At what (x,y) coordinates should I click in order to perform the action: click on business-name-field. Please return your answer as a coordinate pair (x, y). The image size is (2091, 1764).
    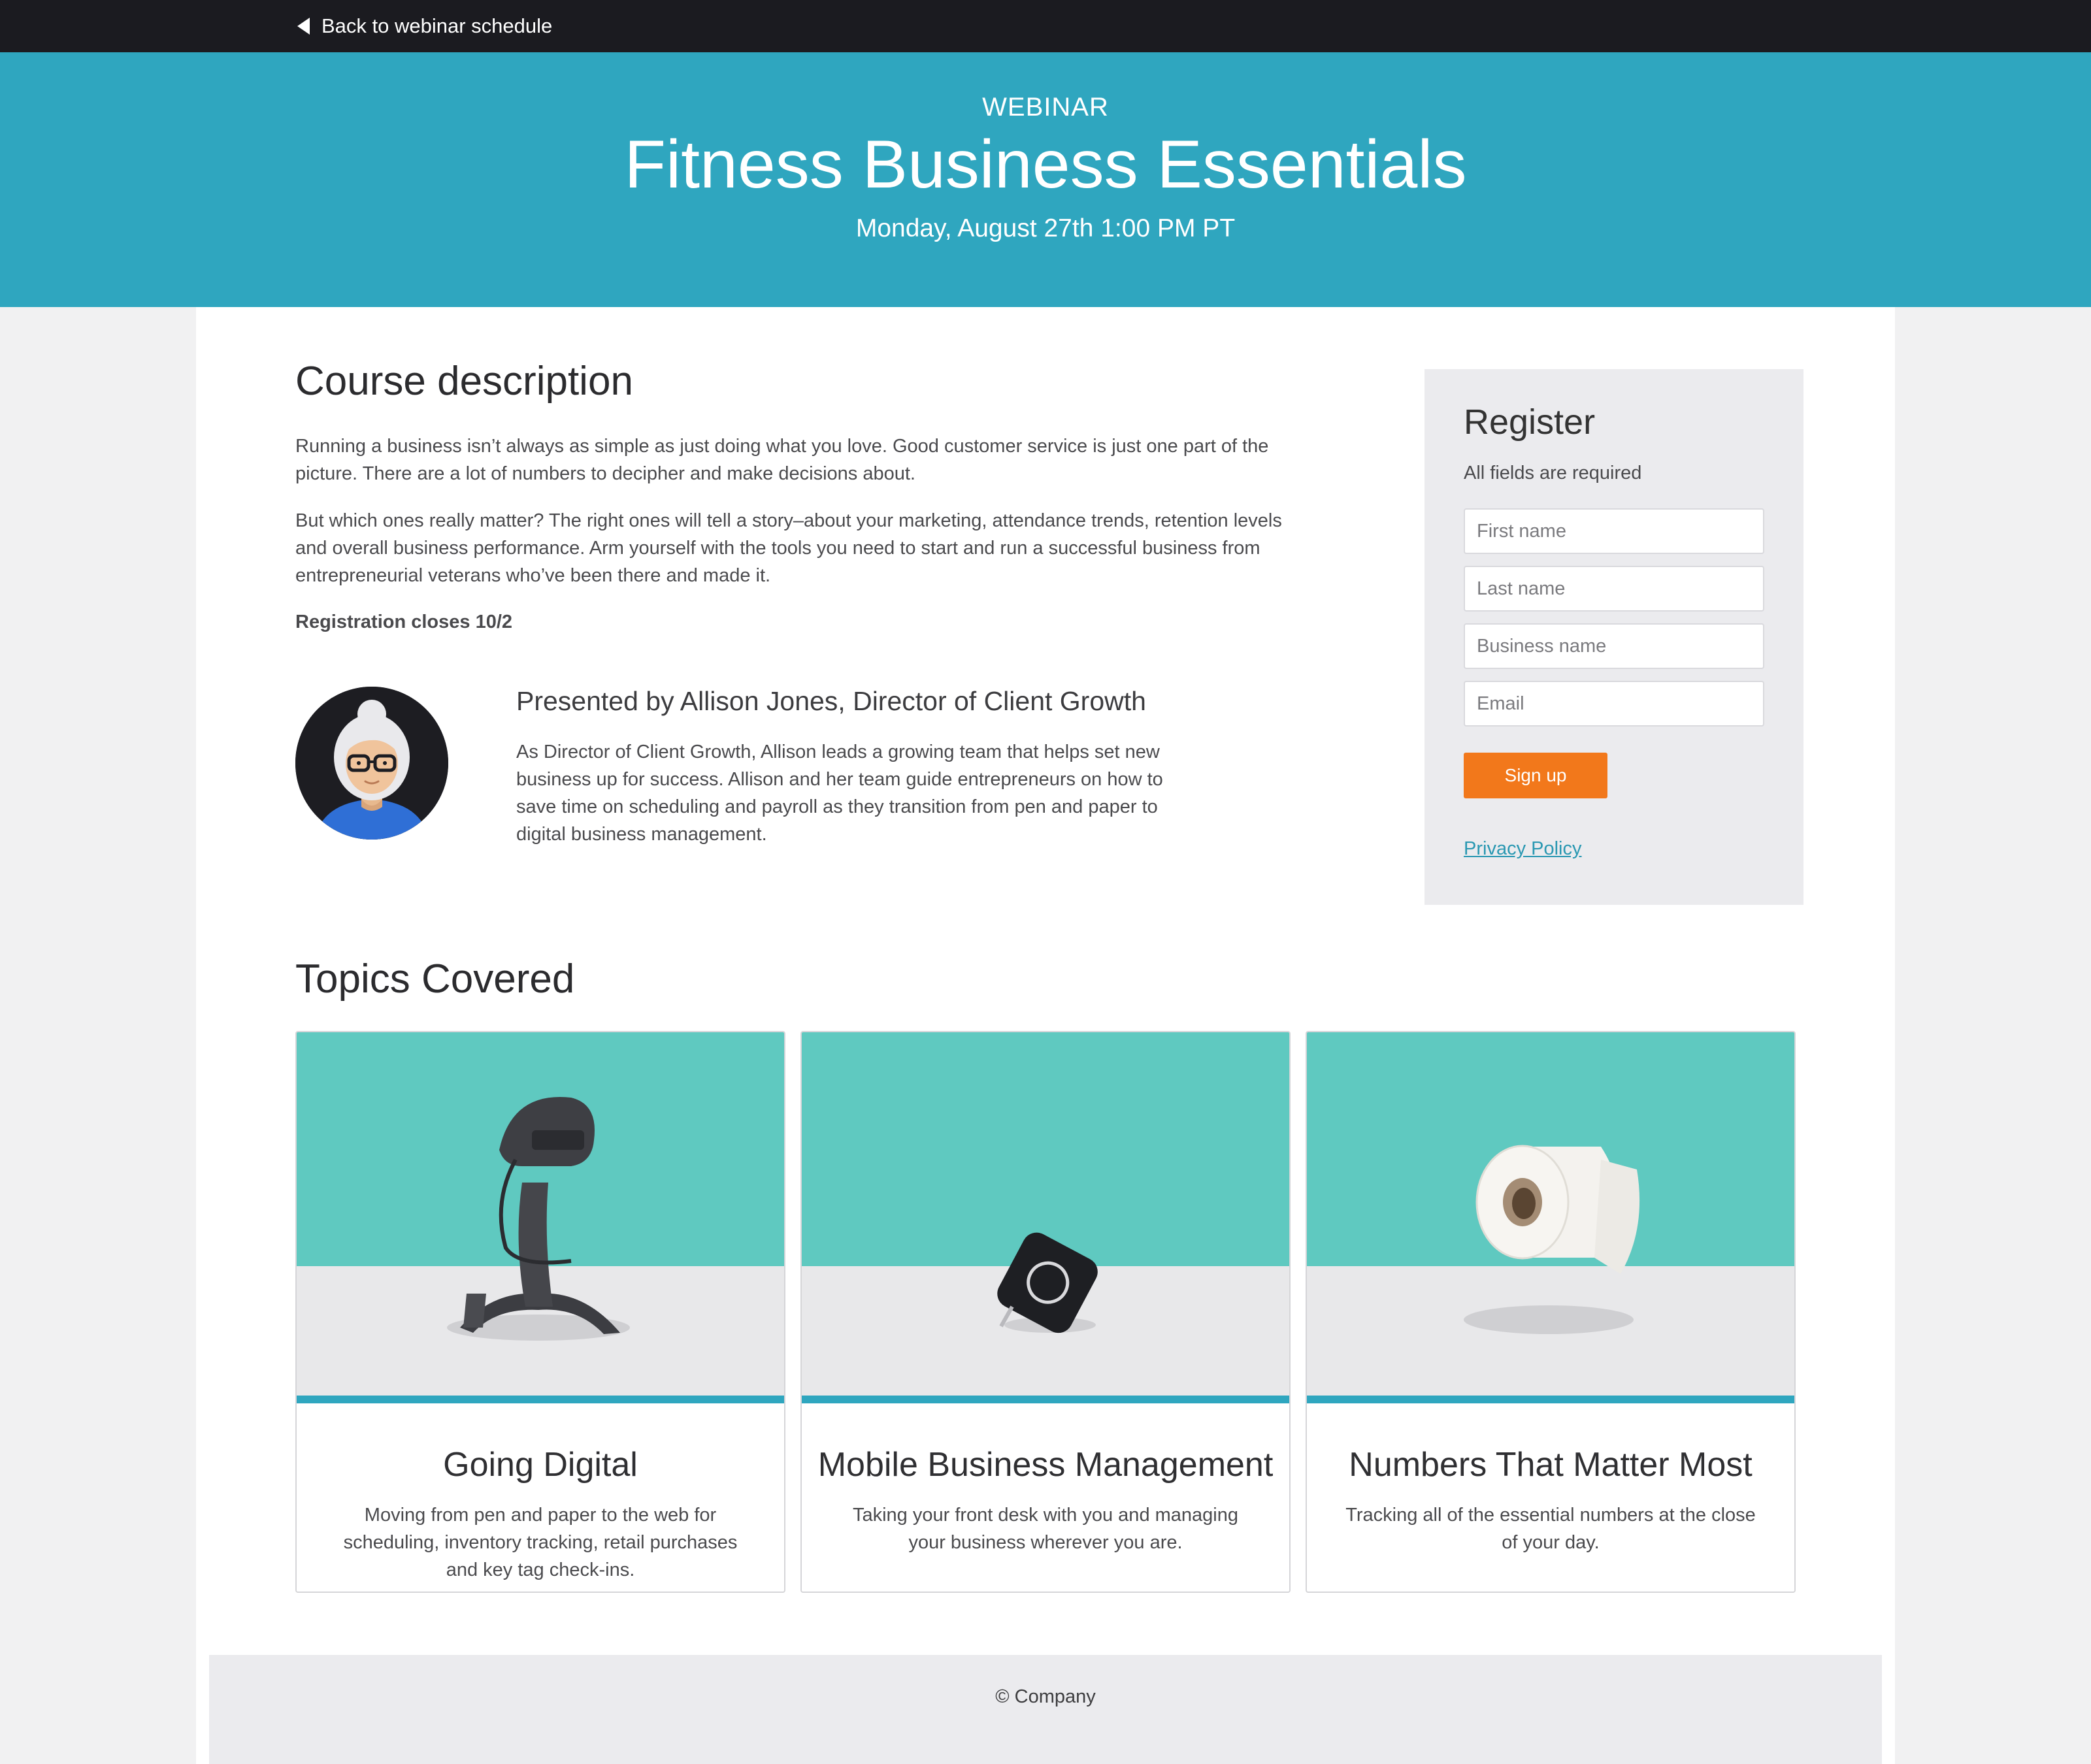
    Looking at the image, I should click on (1614, 646).